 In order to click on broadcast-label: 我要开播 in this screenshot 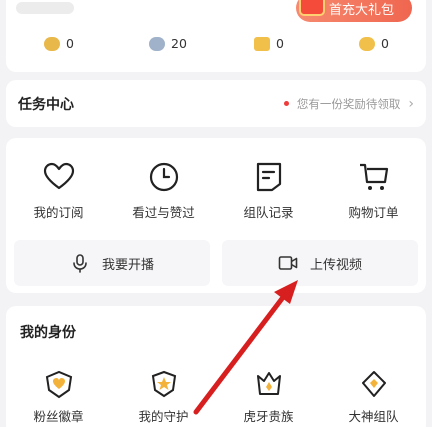, I will do `click(127, 265)`.